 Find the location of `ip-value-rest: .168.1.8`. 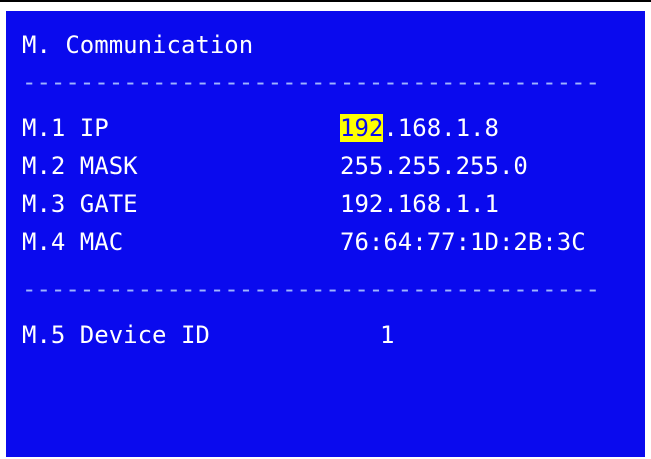

ip-value-rest: .168.1.8 is located at coordinates (441, 128).